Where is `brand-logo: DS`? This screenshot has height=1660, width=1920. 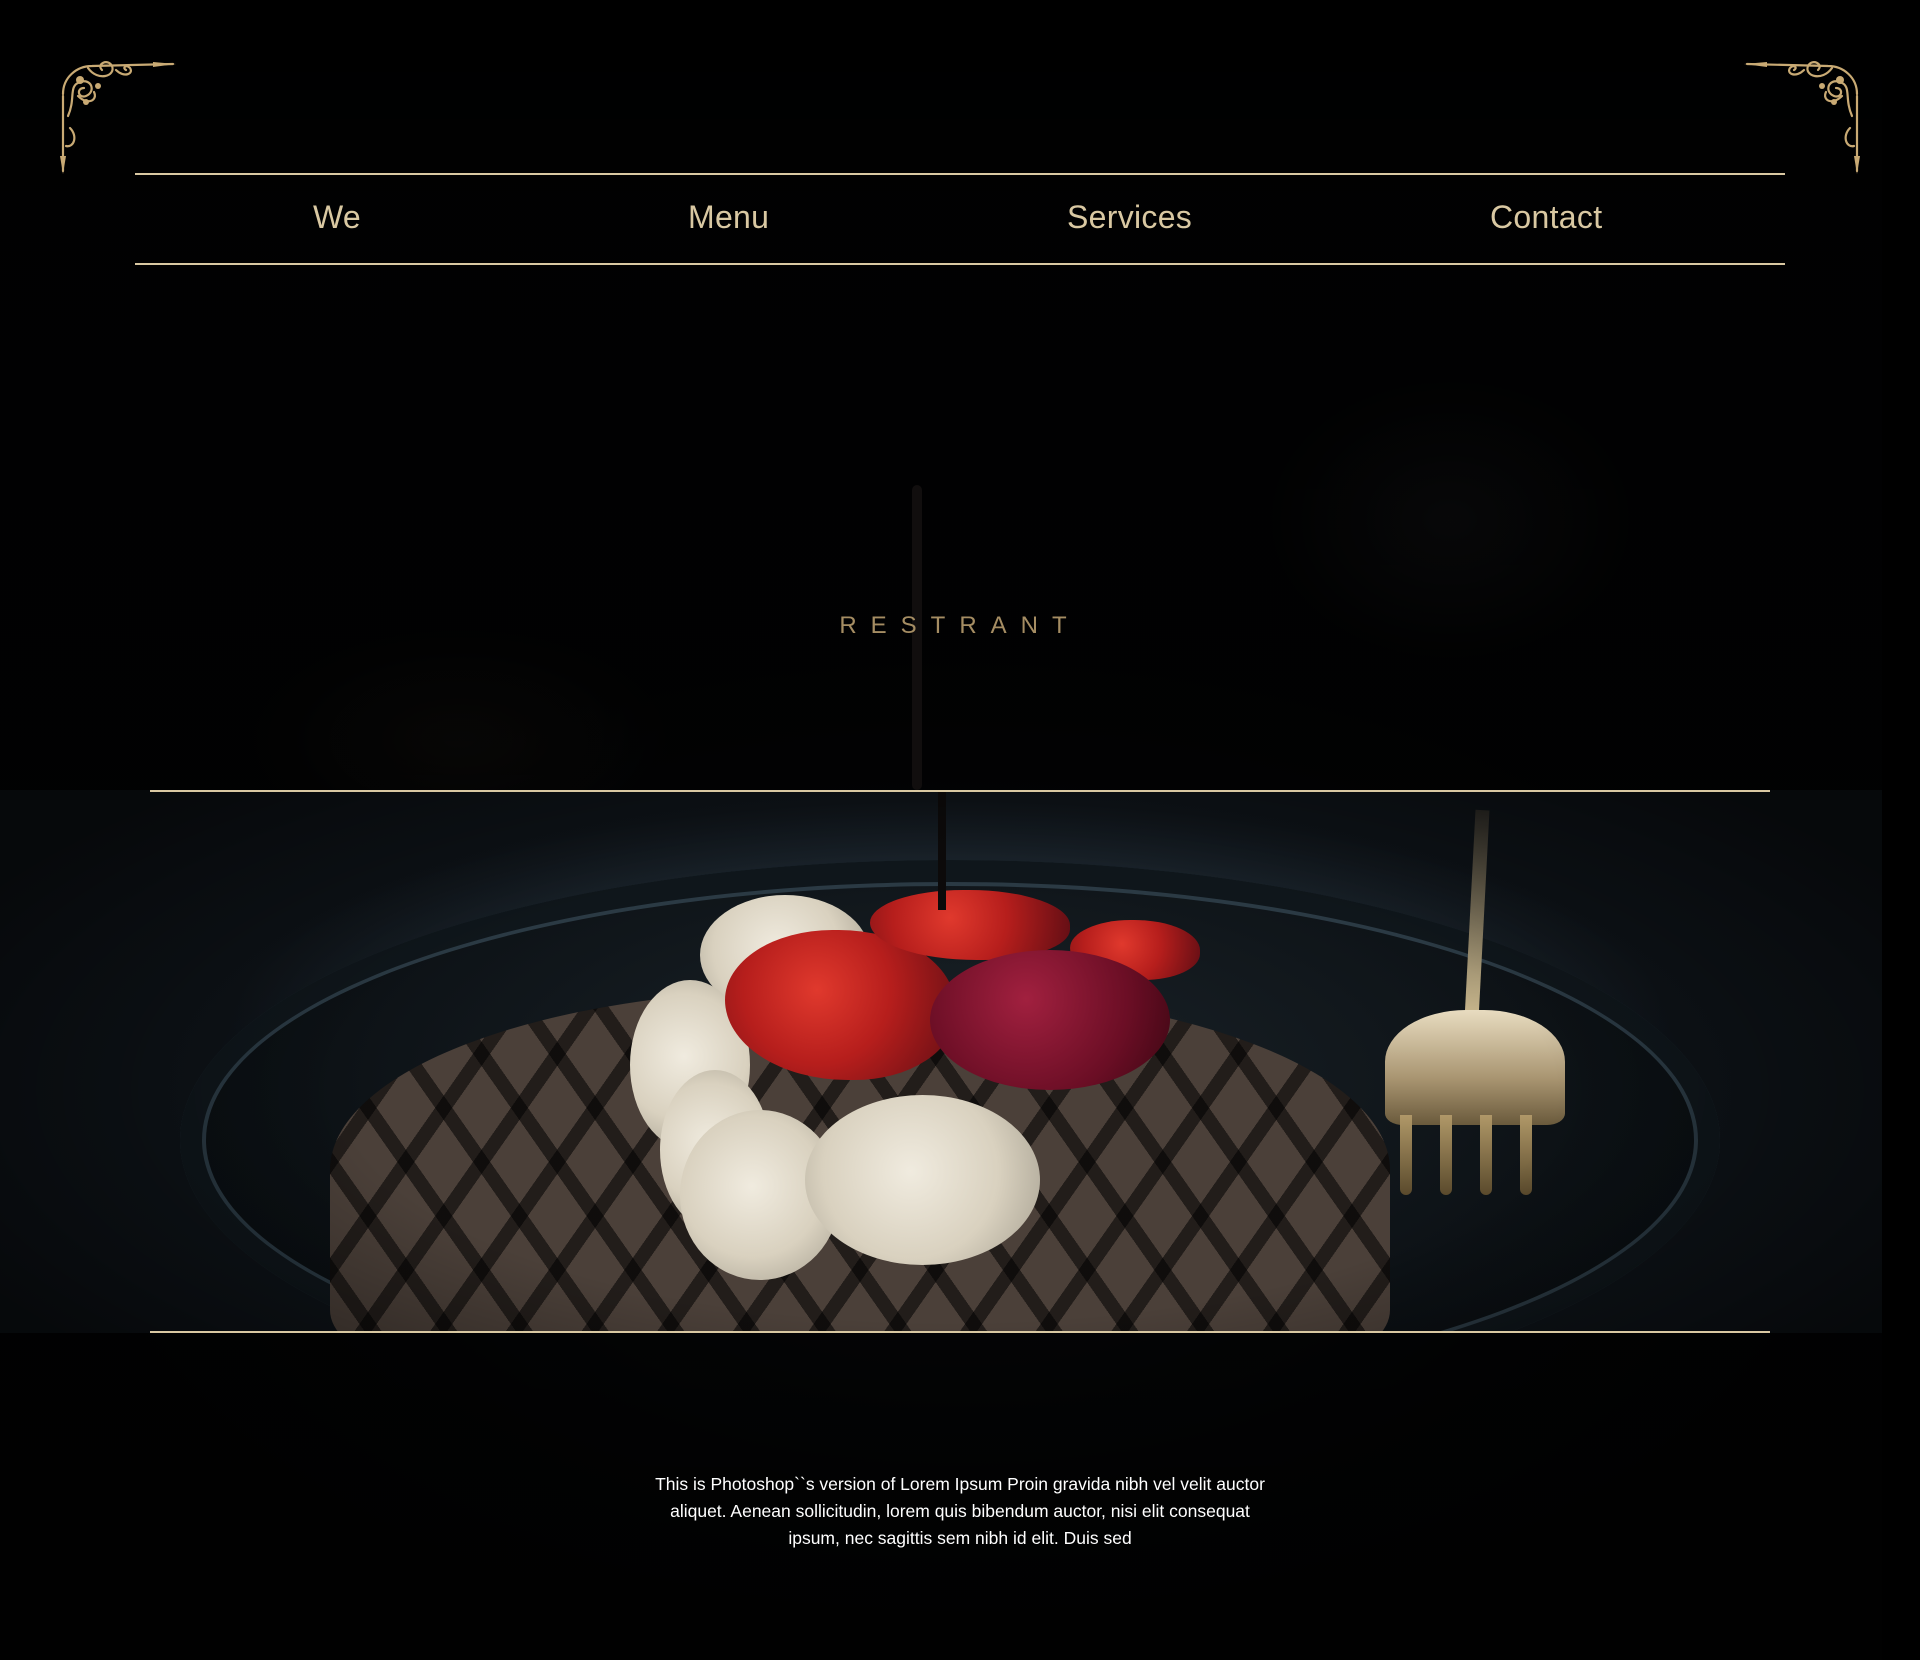 brand-logo: DS is located at coordinates (960, 493).